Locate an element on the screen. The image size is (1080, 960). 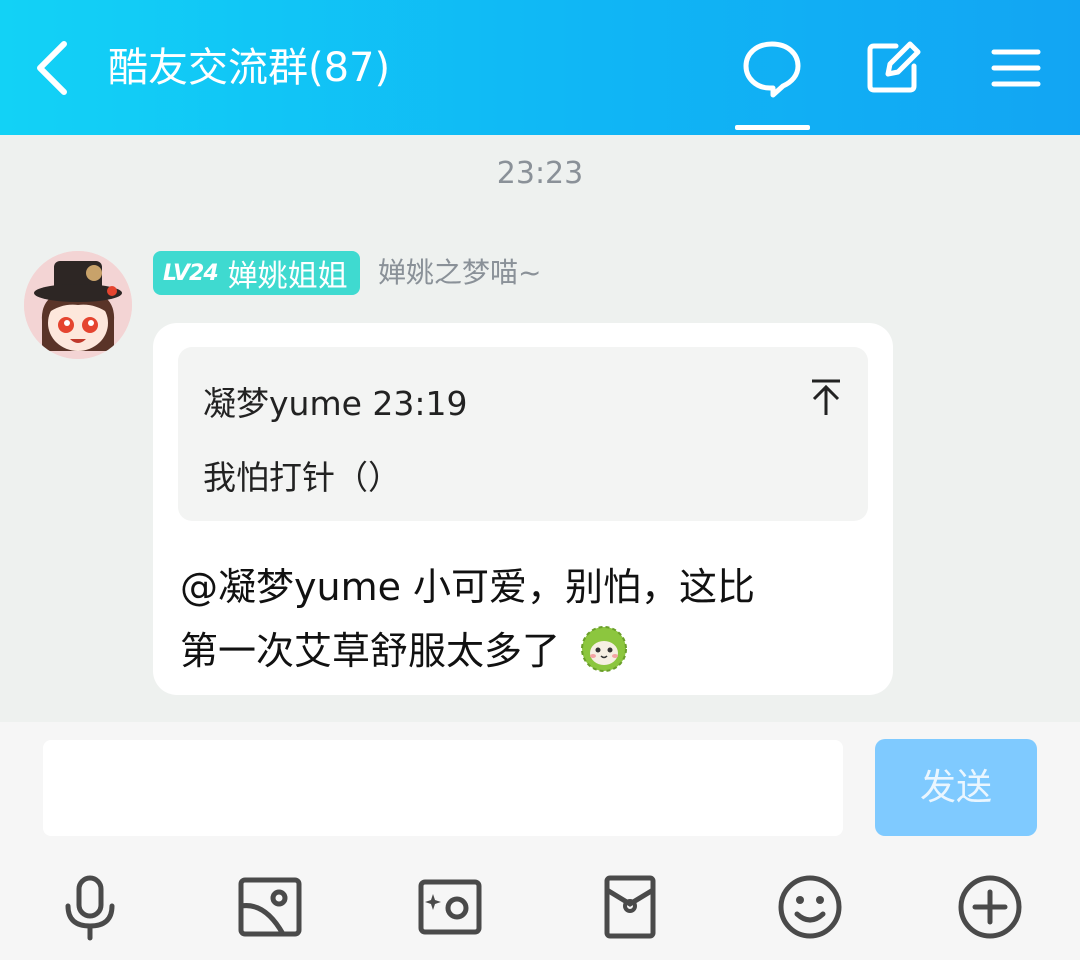
level-badge: LV24 婵姚姐姐 is located at coordinates (256, 273).